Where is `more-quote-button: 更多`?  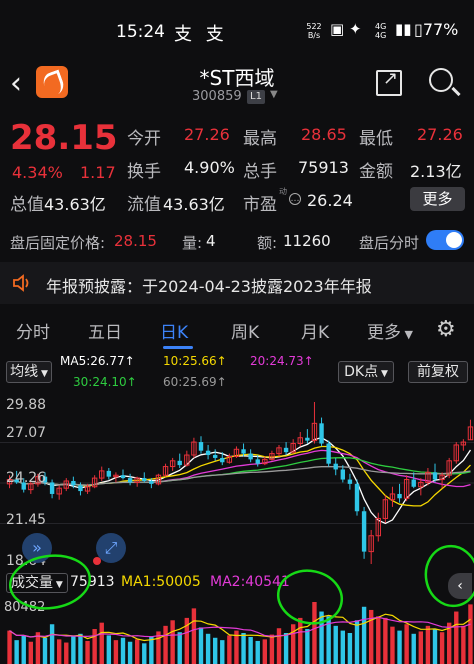
more-quote-button: 更多 is located at coordinates (437, 199).